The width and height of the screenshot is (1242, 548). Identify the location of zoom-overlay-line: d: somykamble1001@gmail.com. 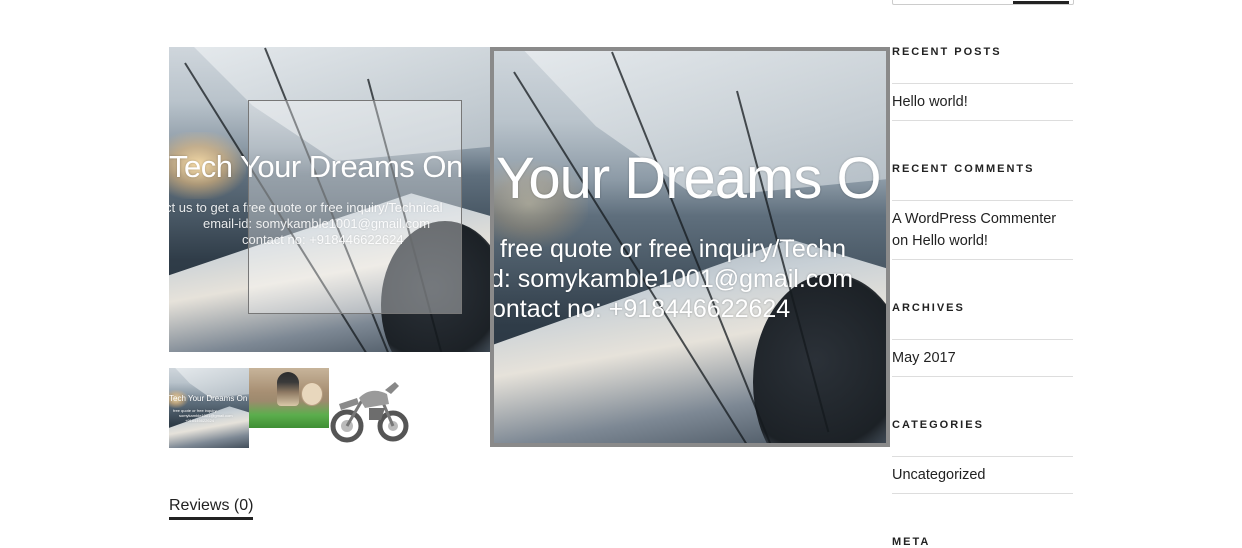
(672, 279).